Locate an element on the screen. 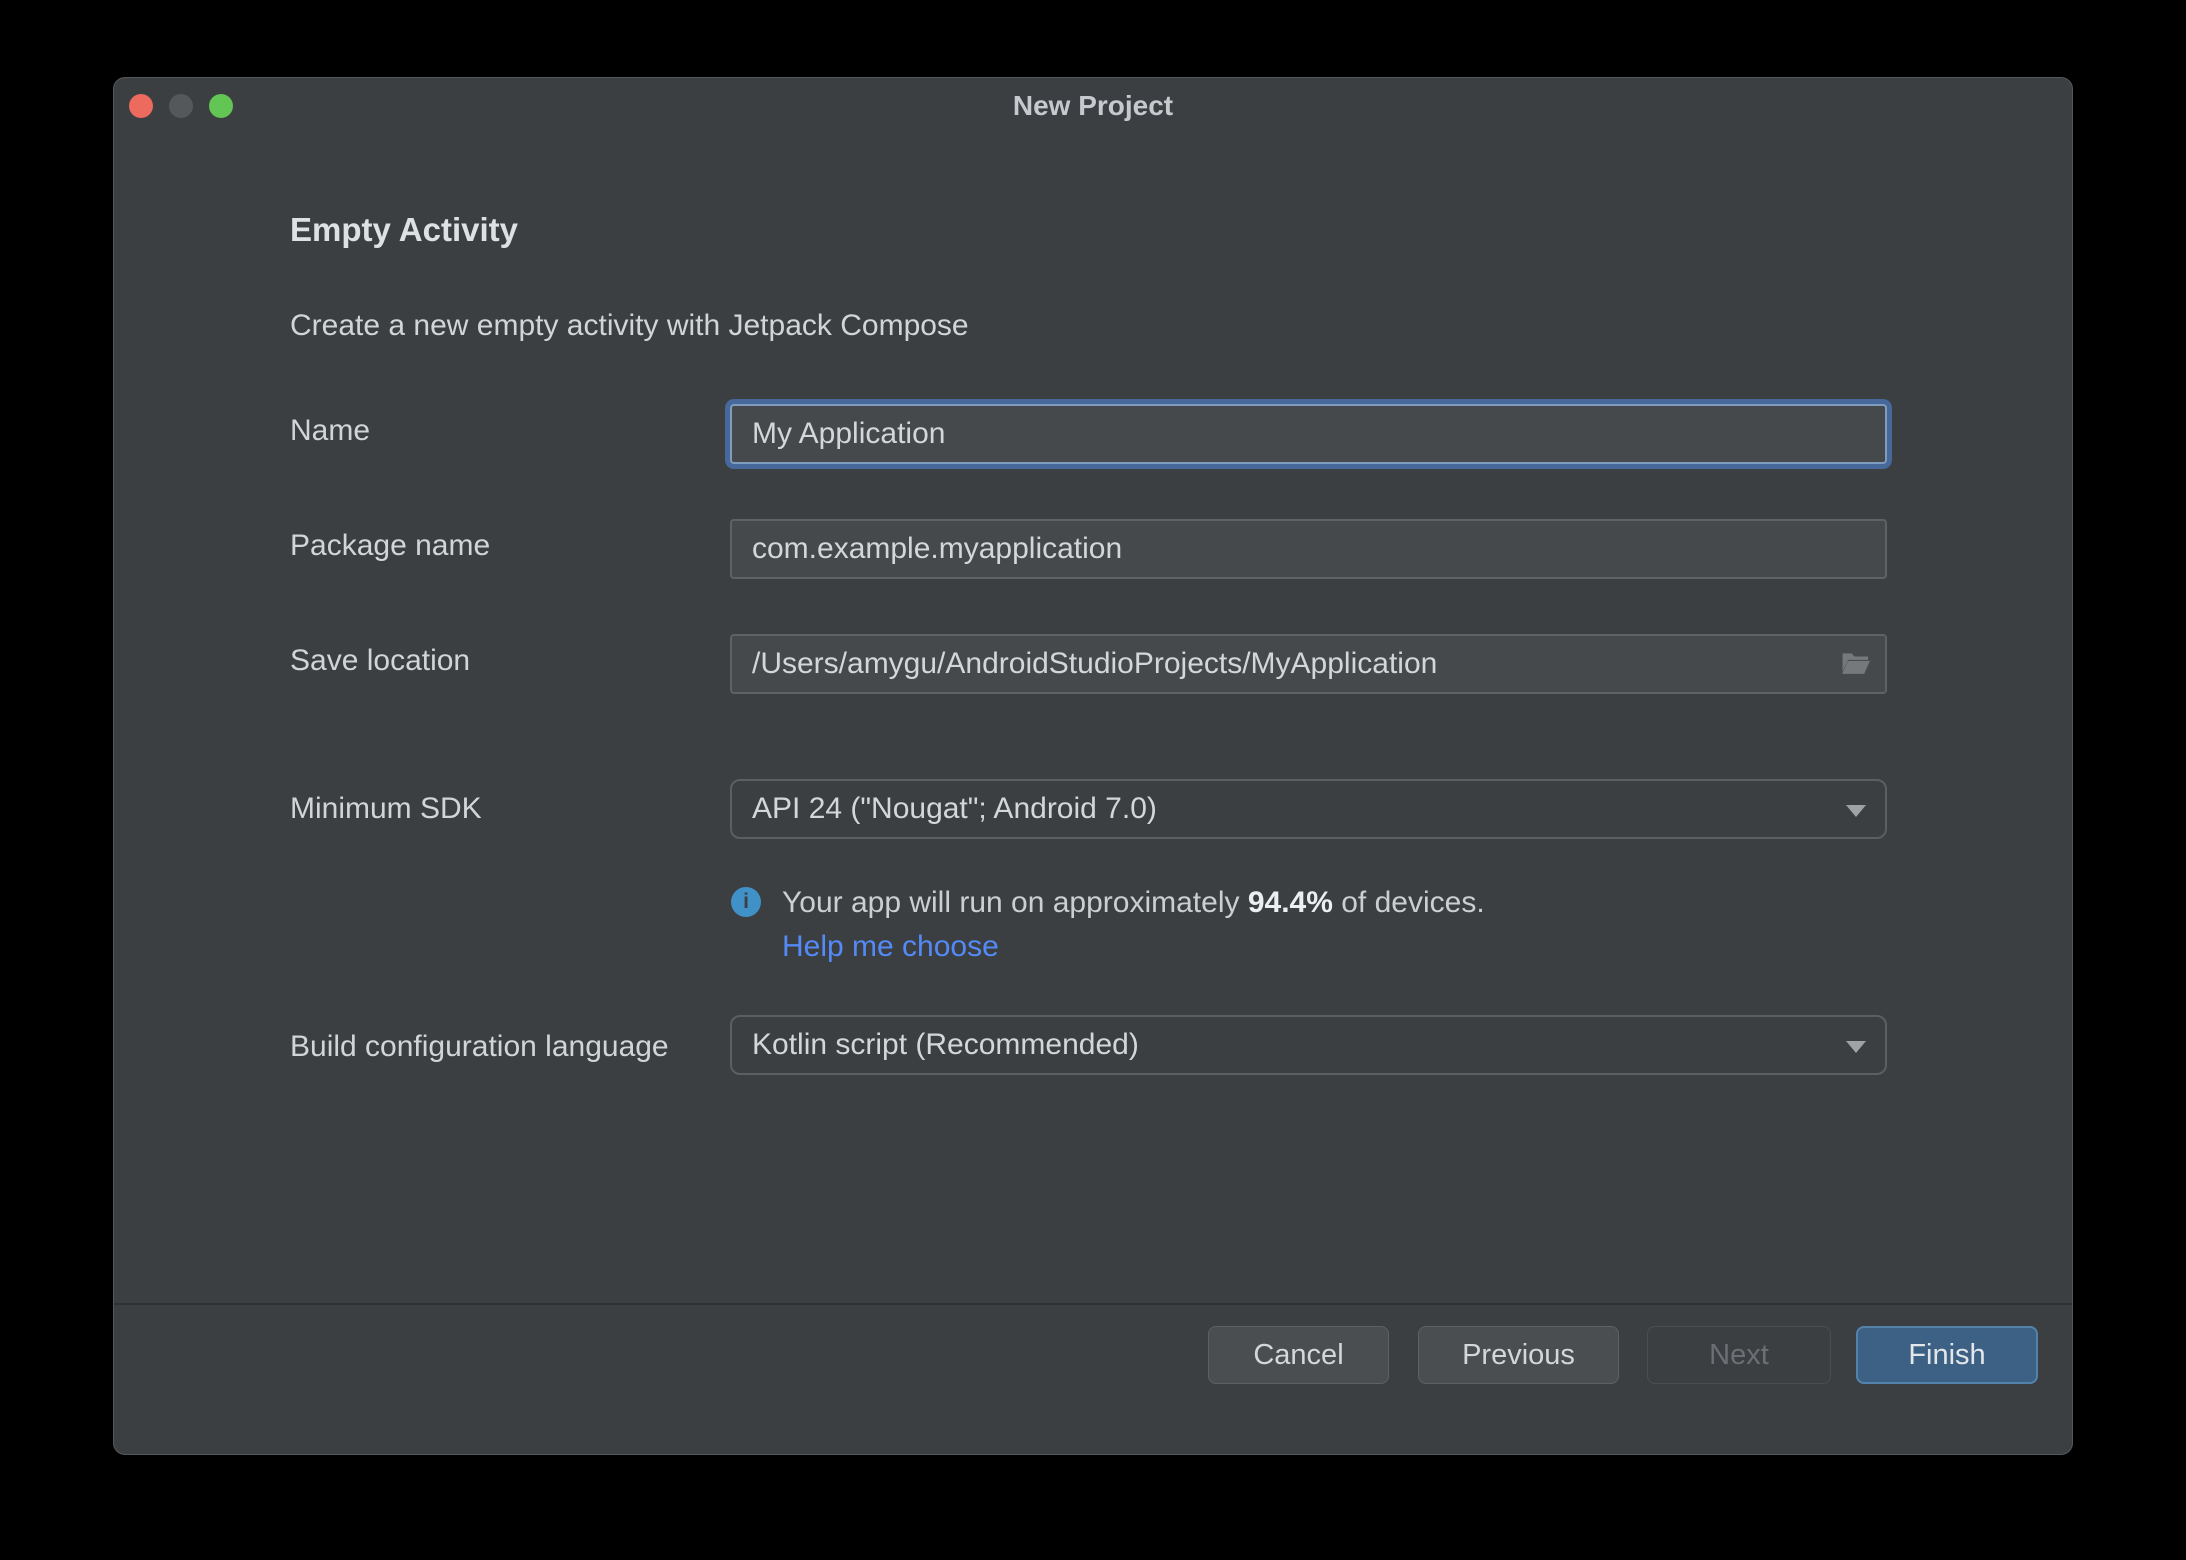  save-location-label: Save location is located at coordinates (380, 660).